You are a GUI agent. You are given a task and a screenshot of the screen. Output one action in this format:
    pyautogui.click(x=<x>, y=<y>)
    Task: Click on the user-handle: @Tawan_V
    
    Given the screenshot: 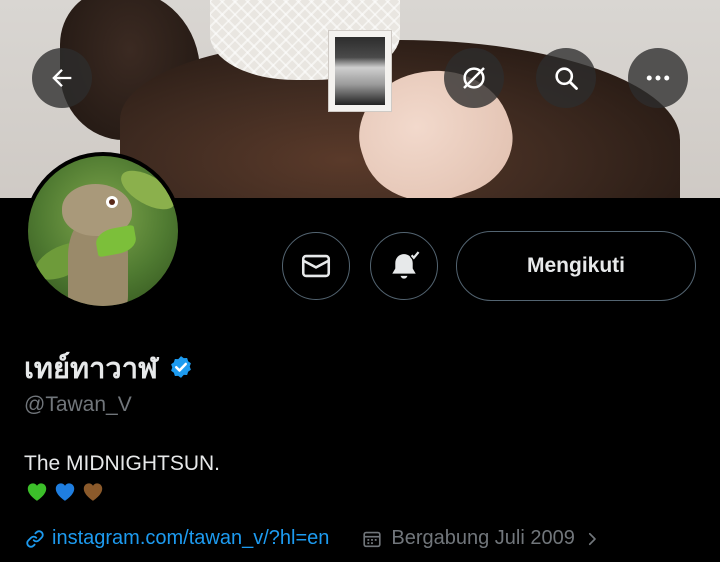 What is the action you would take?
    pyautogui.click(x=78, y=404)
    